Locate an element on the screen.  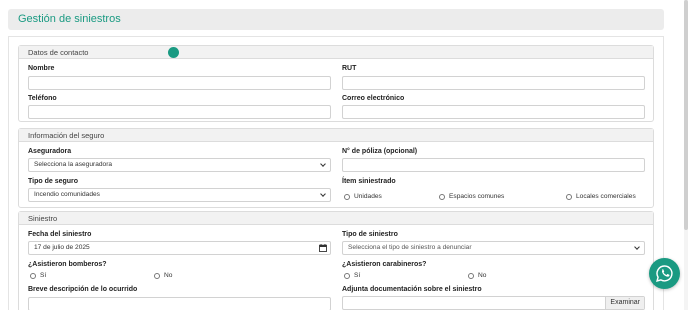
rut-input is located at coordinates (493, 83).